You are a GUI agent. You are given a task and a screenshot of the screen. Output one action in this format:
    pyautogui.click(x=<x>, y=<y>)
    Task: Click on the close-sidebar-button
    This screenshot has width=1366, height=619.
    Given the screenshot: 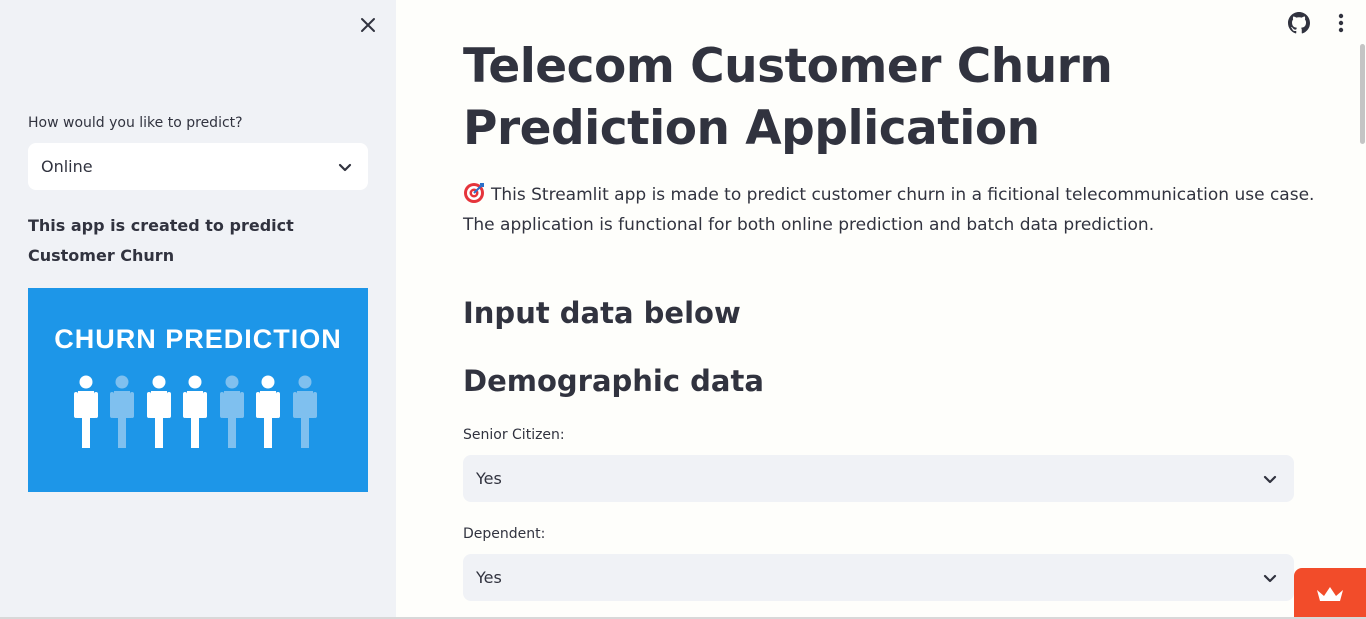 What is the action you would take?
    pyautogui.click(x=368, y=25)
    